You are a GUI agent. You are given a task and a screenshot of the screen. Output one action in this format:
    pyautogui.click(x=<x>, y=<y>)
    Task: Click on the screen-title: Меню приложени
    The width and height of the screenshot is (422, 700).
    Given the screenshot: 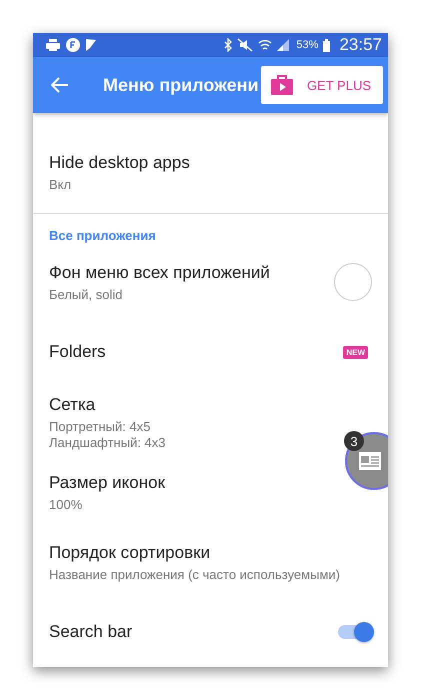 What is the action you would take?
    pyautogui.click(x=181, y=85)
    